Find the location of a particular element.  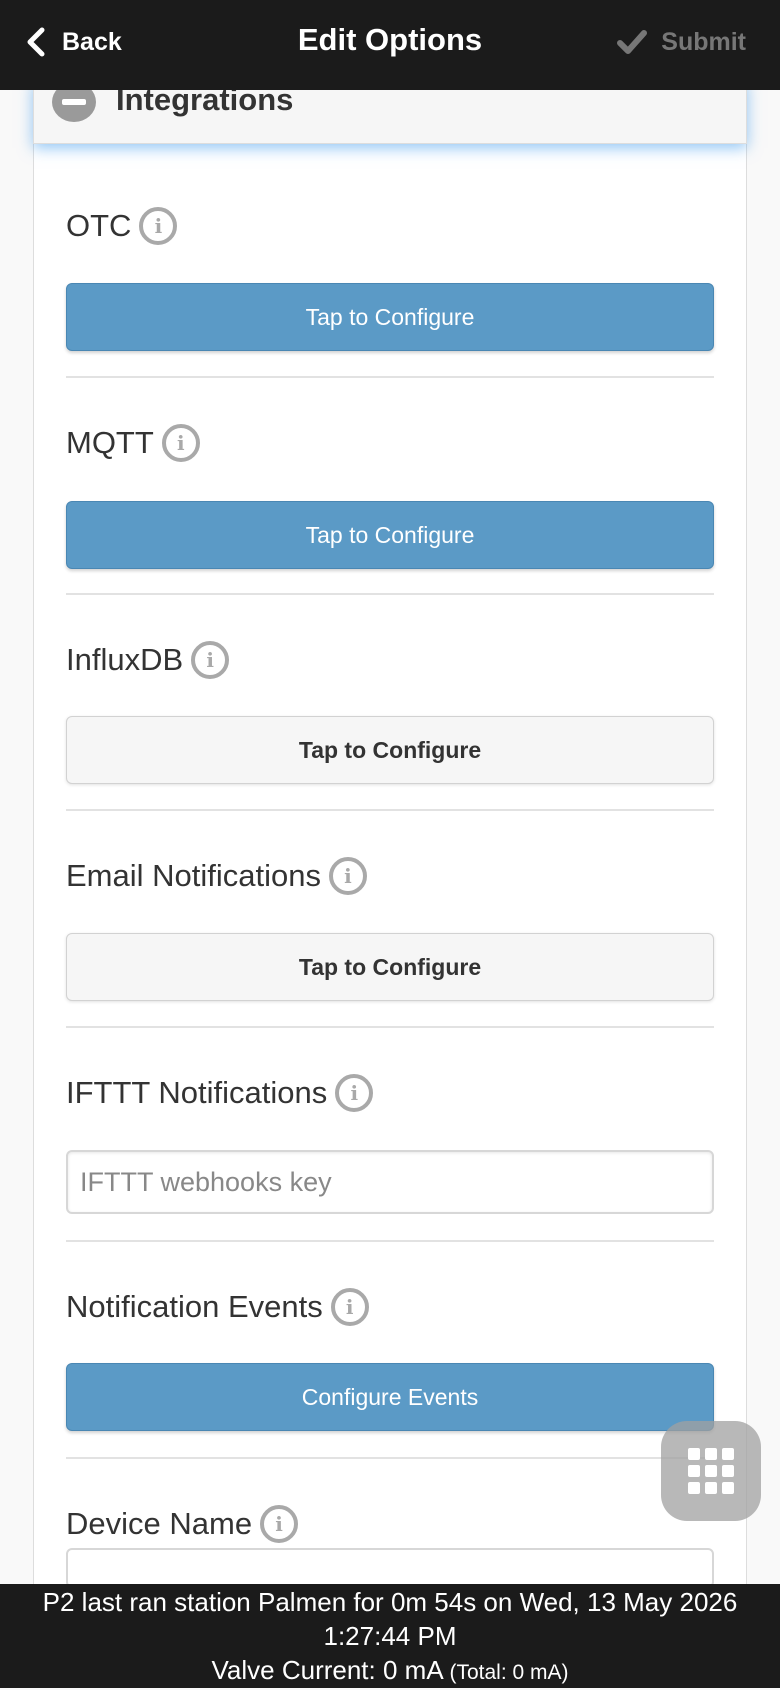

grid-menu-button is located at coordinates (711, 1471).